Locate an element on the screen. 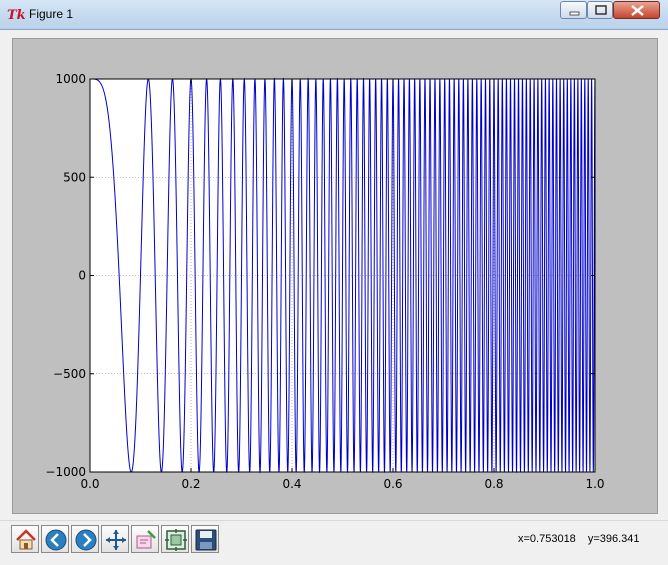 This screenshot has width=668, height=565. back-button is located at coordinates (55, 539).